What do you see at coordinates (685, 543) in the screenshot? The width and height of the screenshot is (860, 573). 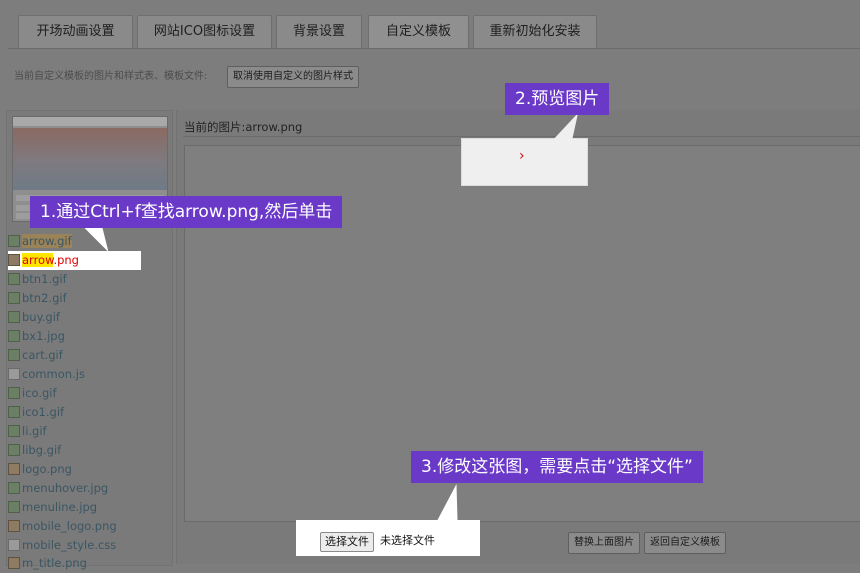 I see `back-to-template-button: 返回自定义模板` at bounding box center [685, 543].